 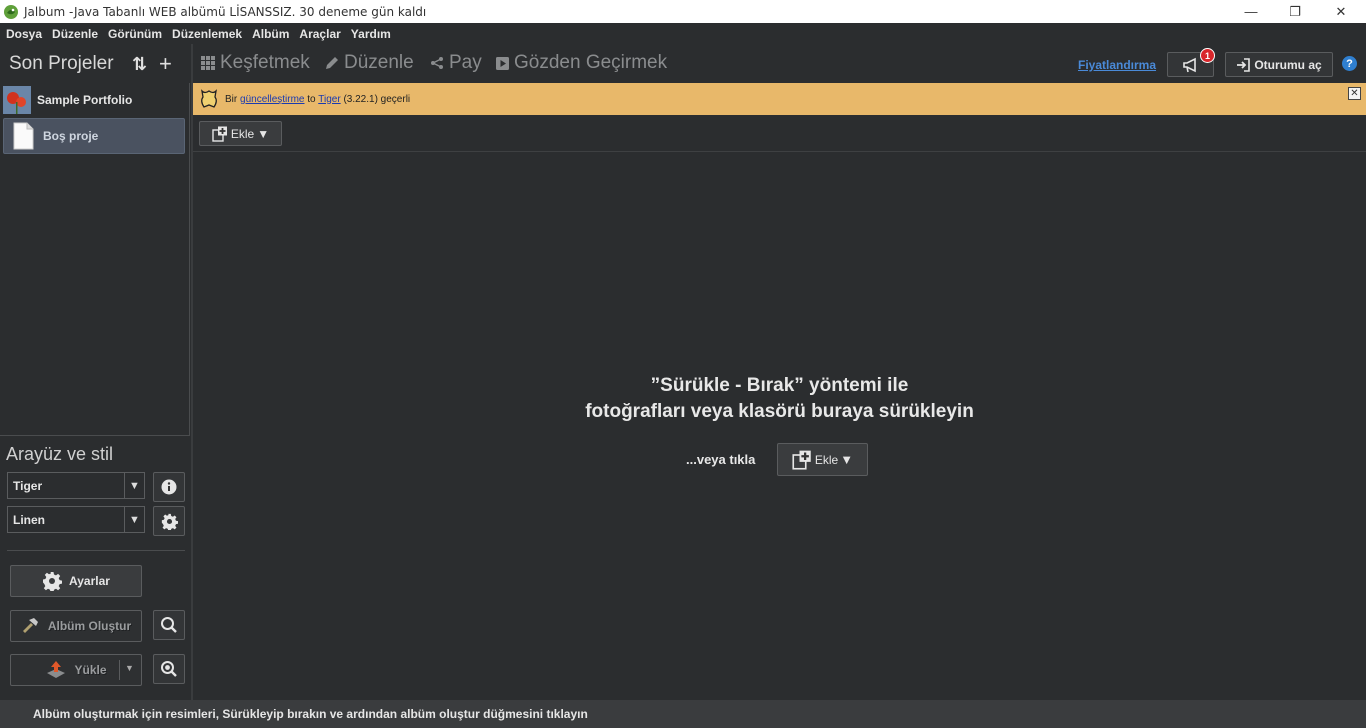 I want to click on help-icon: ?, so click(x=1349, y=63).